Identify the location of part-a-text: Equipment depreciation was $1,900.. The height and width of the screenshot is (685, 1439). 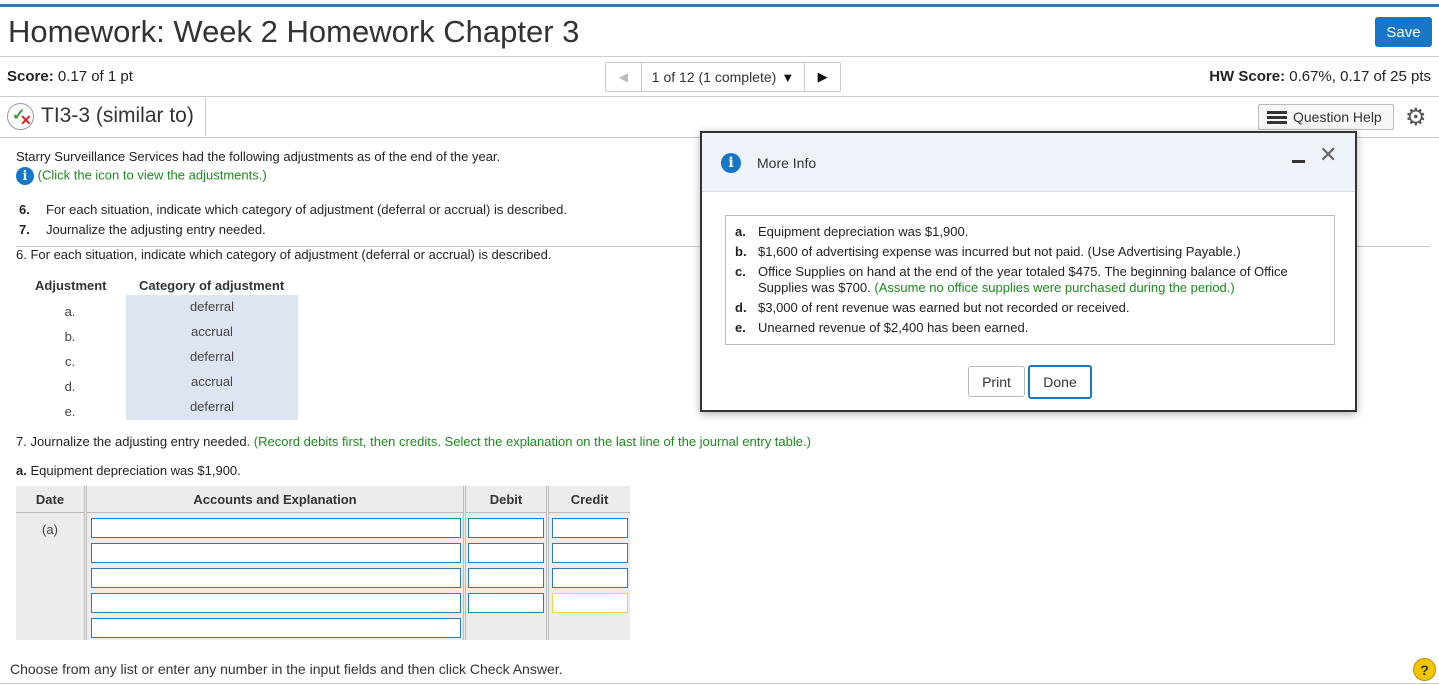
(135, 470).